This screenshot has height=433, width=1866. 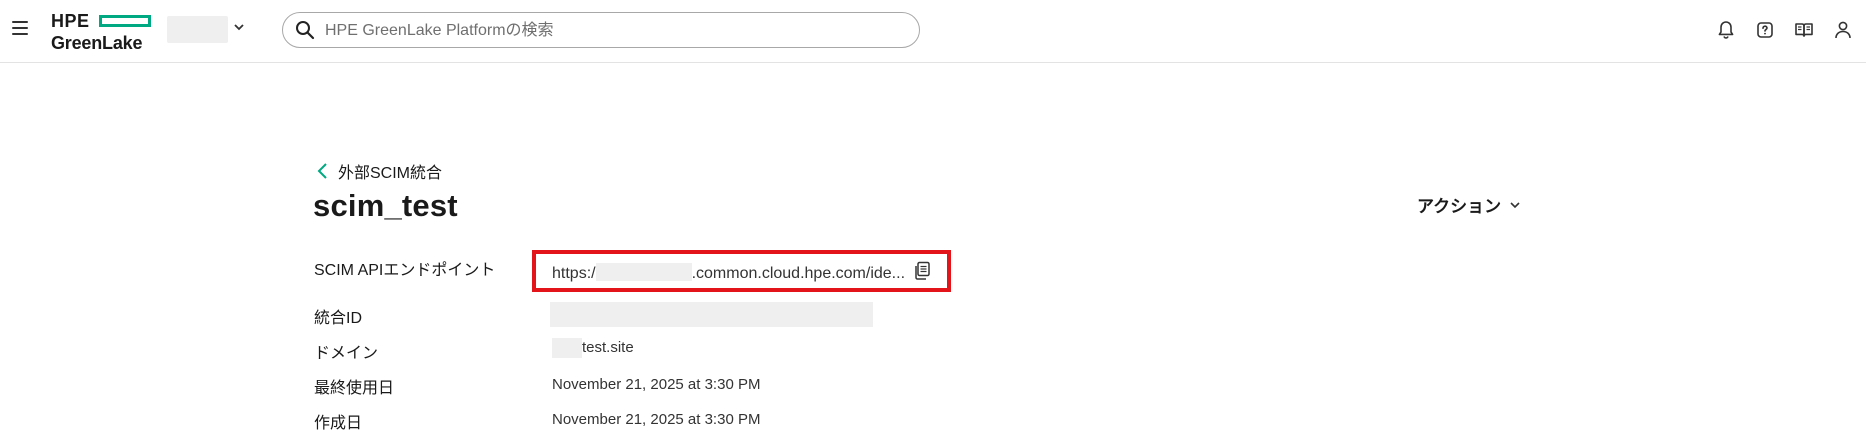 I want to click on last-used-value: November 21, 2025 at 3:30 PM, so click(x=656, y=384).